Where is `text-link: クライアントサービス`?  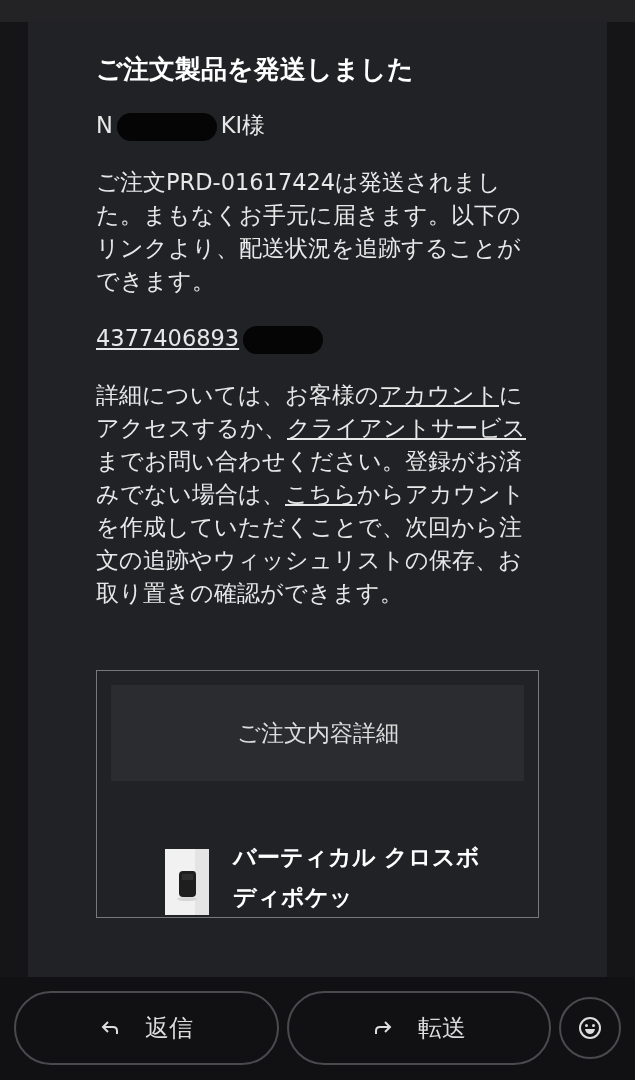
text-link: クライアントサービス is located at coordinates (406, 428).